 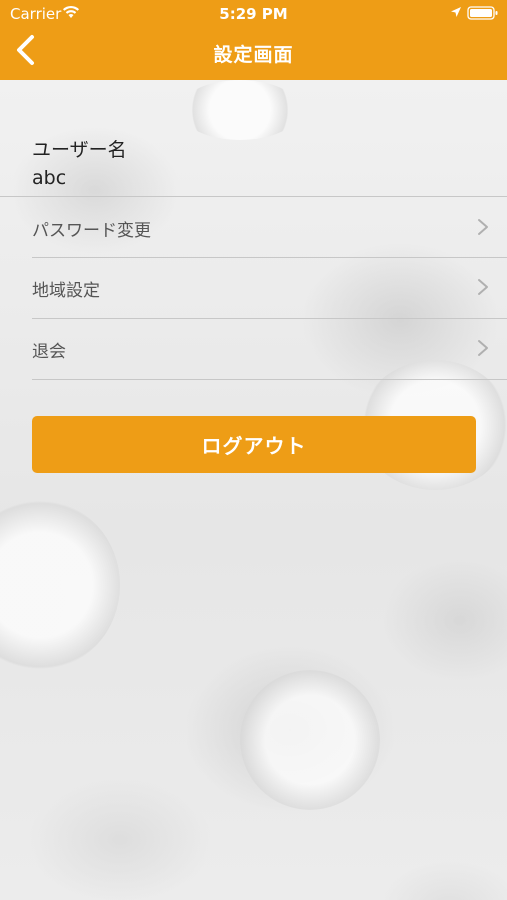 I want to click on username-value: abc, so click(x=49, y=178).